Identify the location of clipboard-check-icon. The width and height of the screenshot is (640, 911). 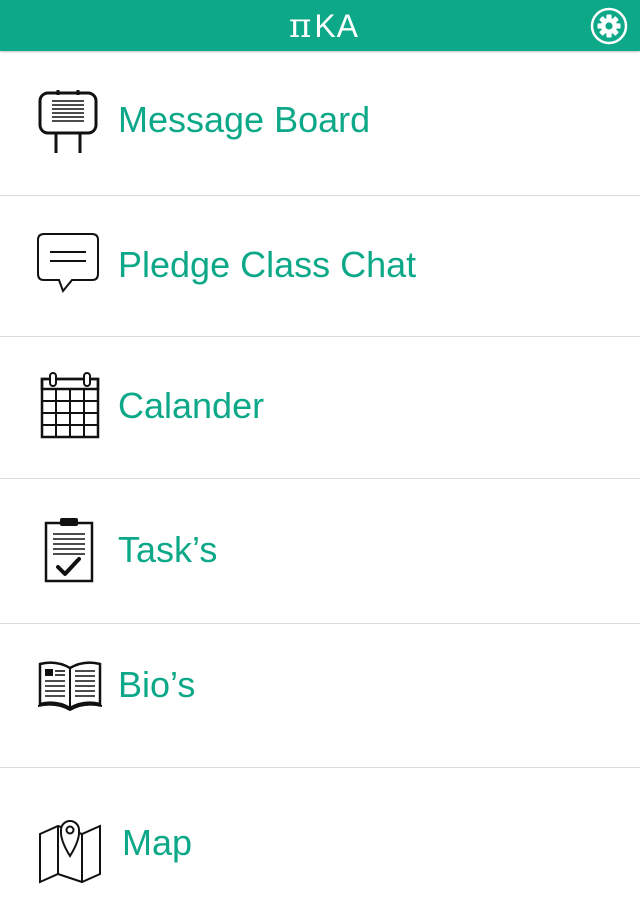
(69, 550).